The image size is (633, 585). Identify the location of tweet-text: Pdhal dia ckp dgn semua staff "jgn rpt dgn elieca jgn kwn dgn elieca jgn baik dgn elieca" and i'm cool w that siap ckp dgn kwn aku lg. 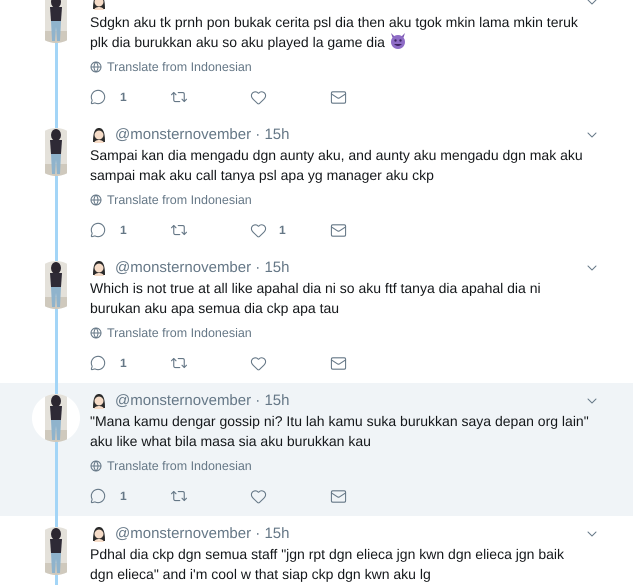
(328, 564).